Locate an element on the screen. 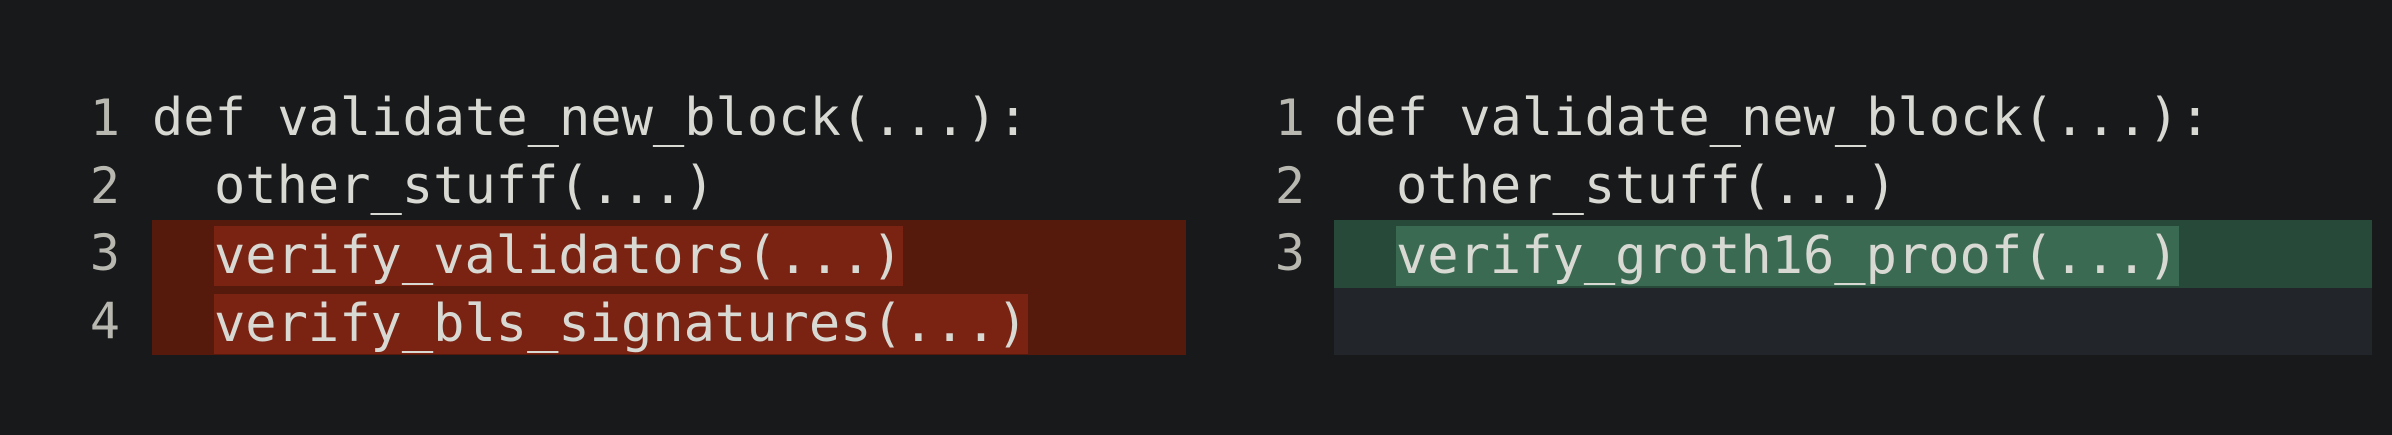 The height and width of the screenshot is (435, 2392). added-code: verify_groth16_proof(...) is located at coordinates (1756, 254).